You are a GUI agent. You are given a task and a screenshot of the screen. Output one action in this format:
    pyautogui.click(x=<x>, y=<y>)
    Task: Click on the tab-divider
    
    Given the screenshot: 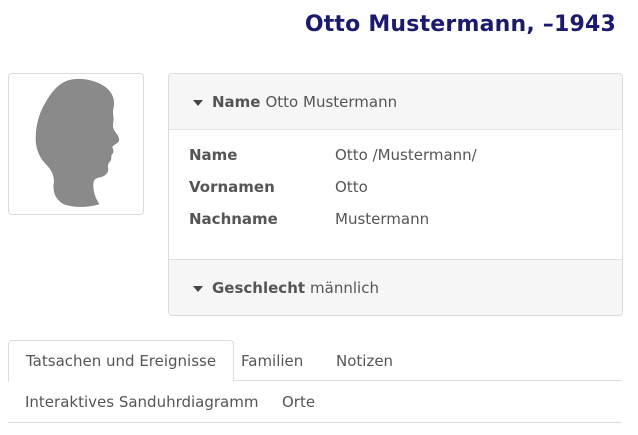 What is the action you would take?
    pyautogui.click(x=315, y=422)
    